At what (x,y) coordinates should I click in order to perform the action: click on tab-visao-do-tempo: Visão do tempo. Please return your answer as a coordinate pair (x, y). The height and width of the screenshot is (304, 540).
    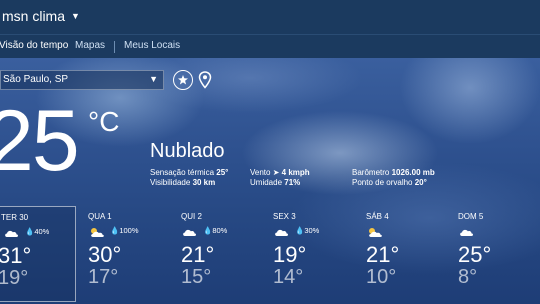
    Looking at the image, I should click on (34, 45).